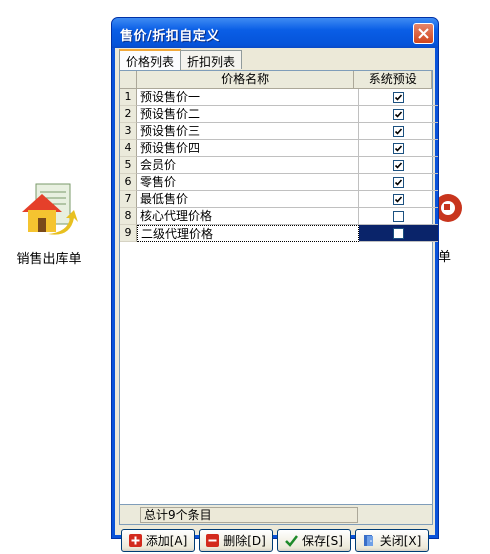  I want to click on tab-price-list: 价格列表, so click(150, 59).